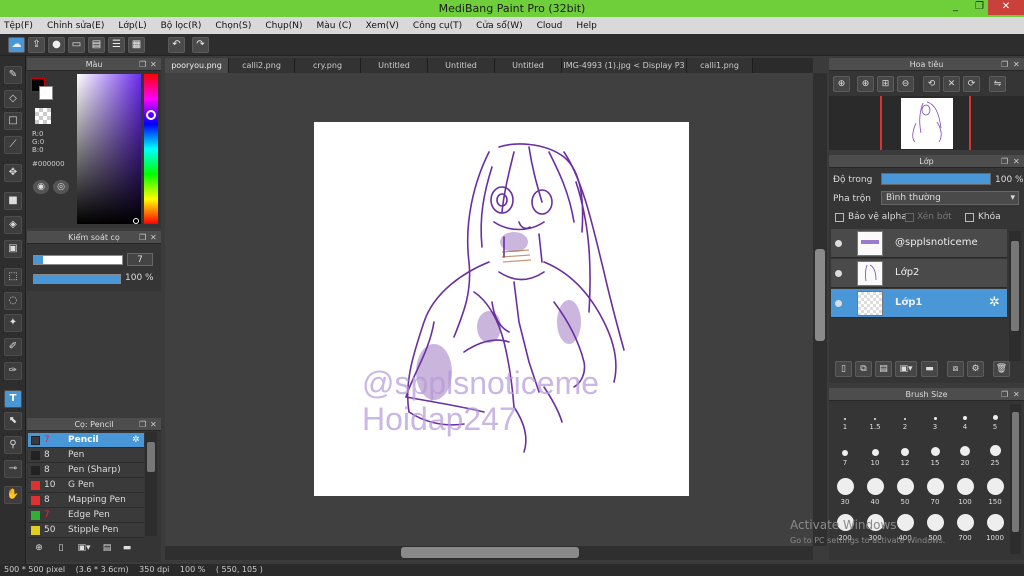 This screenshot has width=1024, height=576. Describe the element at coordinates (950, 198) in the screenshot. I see `blend-mode-select: Bình thường ▾` at that location.